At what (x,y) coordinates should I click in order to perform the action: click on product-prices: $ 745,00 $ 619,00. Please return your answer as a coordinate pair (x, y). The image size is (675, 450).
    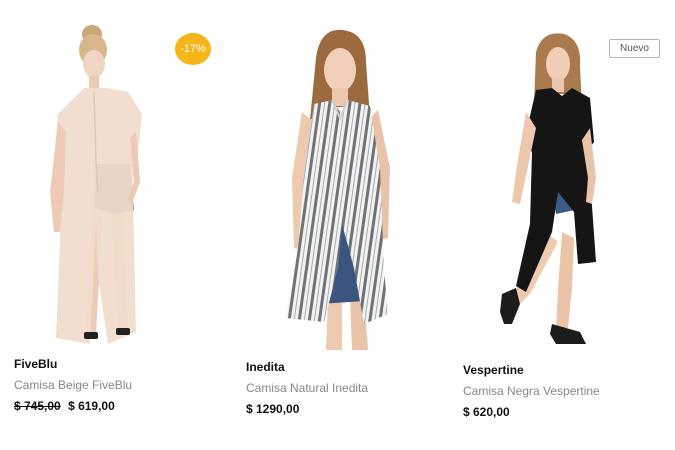
    Looking at the image, I should click on (64, 406).